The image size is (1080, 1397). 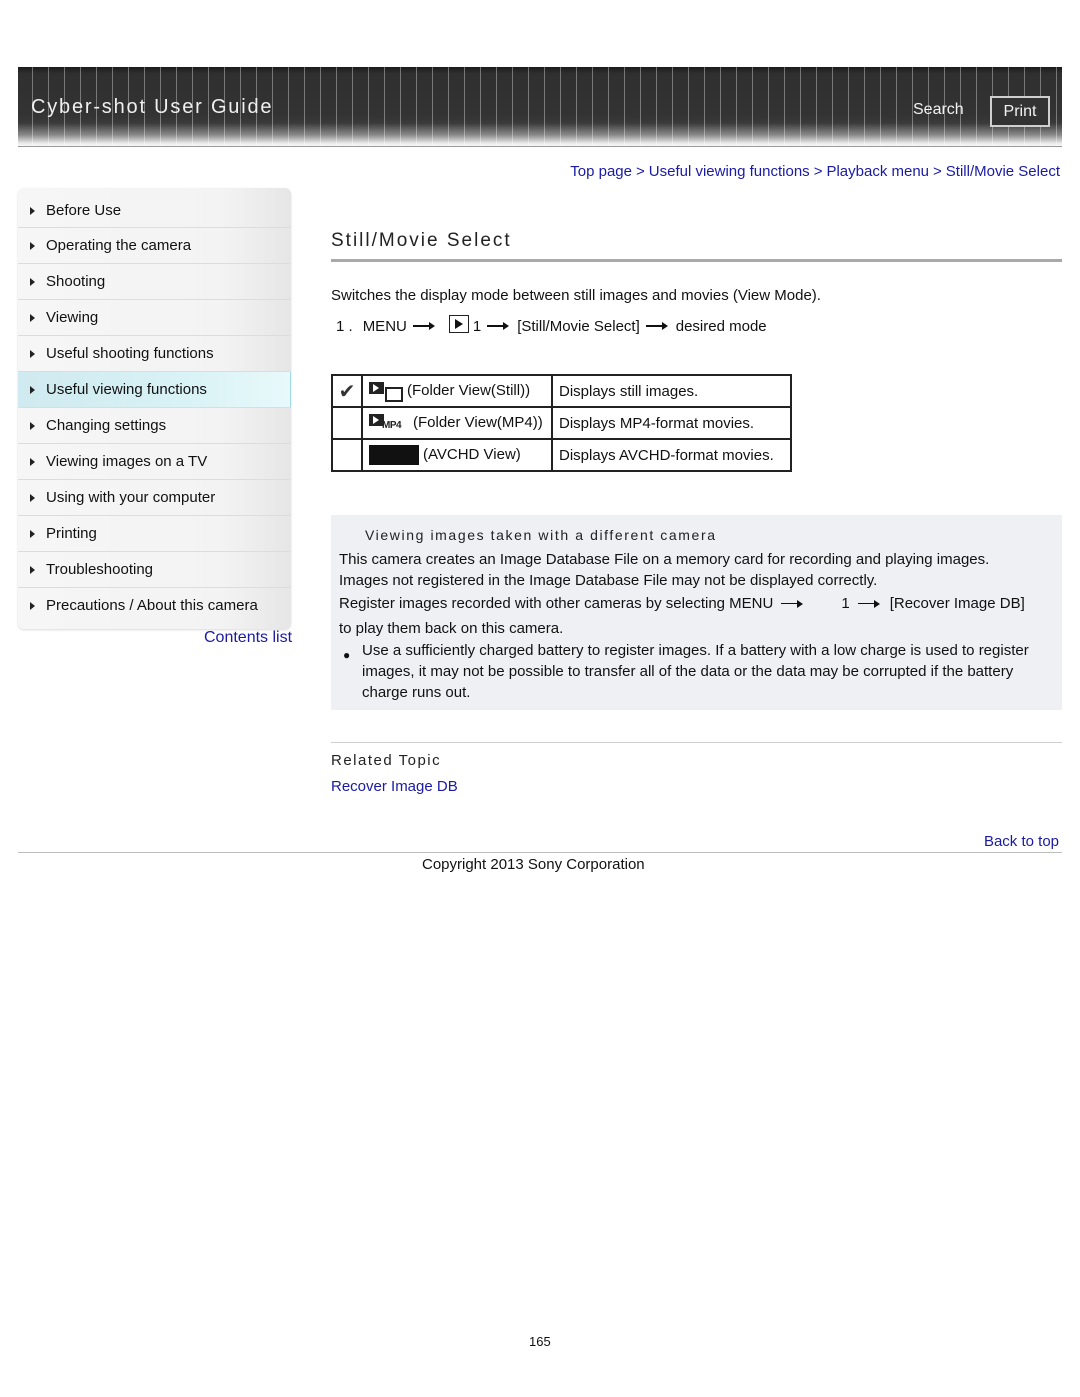 I want to click on sidebar-item-label: Operating the camera, so click(x=119, y=245).